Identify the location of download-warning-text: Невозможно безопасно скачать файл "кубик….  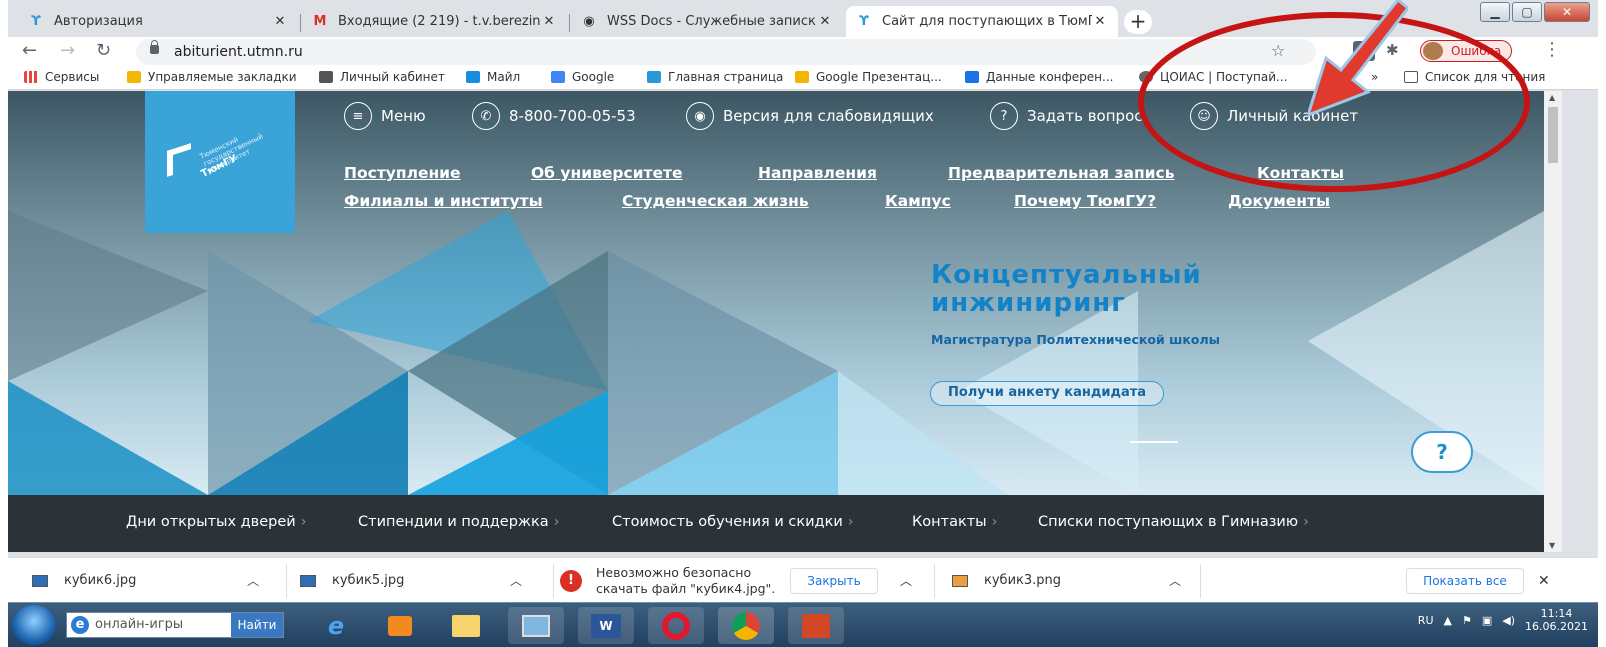
(686, 580).